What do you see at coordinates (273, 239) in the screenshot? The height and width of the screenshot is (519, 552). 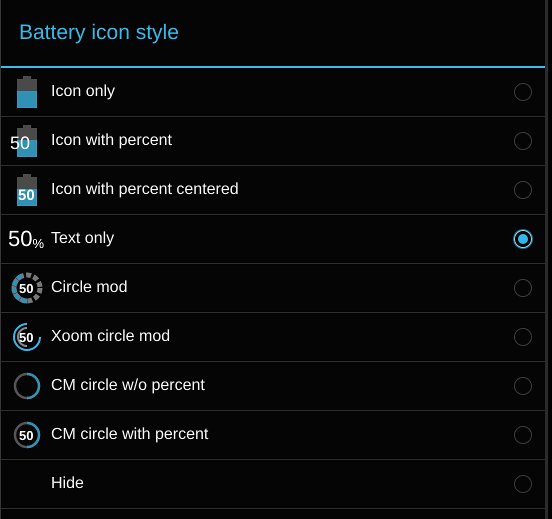 I see `option-row: 50% Text only` at bounding box center [273, 239].